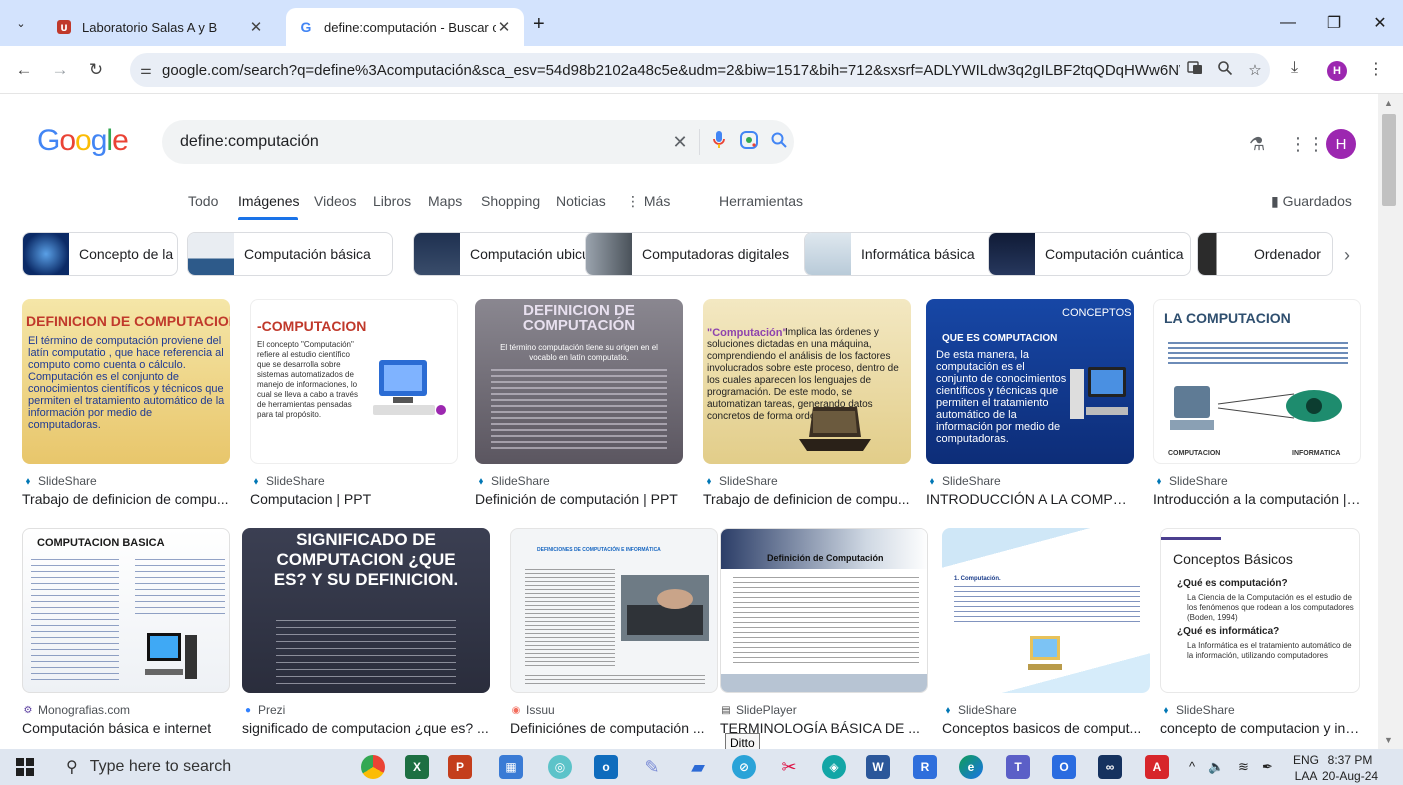 The width and height of the screenshot is (1403, 785). Describe the element at coordinates (1257, 381) in the screenshot. I see `result-thumbnail: LA COMPUTACION COMPUTACION INFORMATICA` at that location.